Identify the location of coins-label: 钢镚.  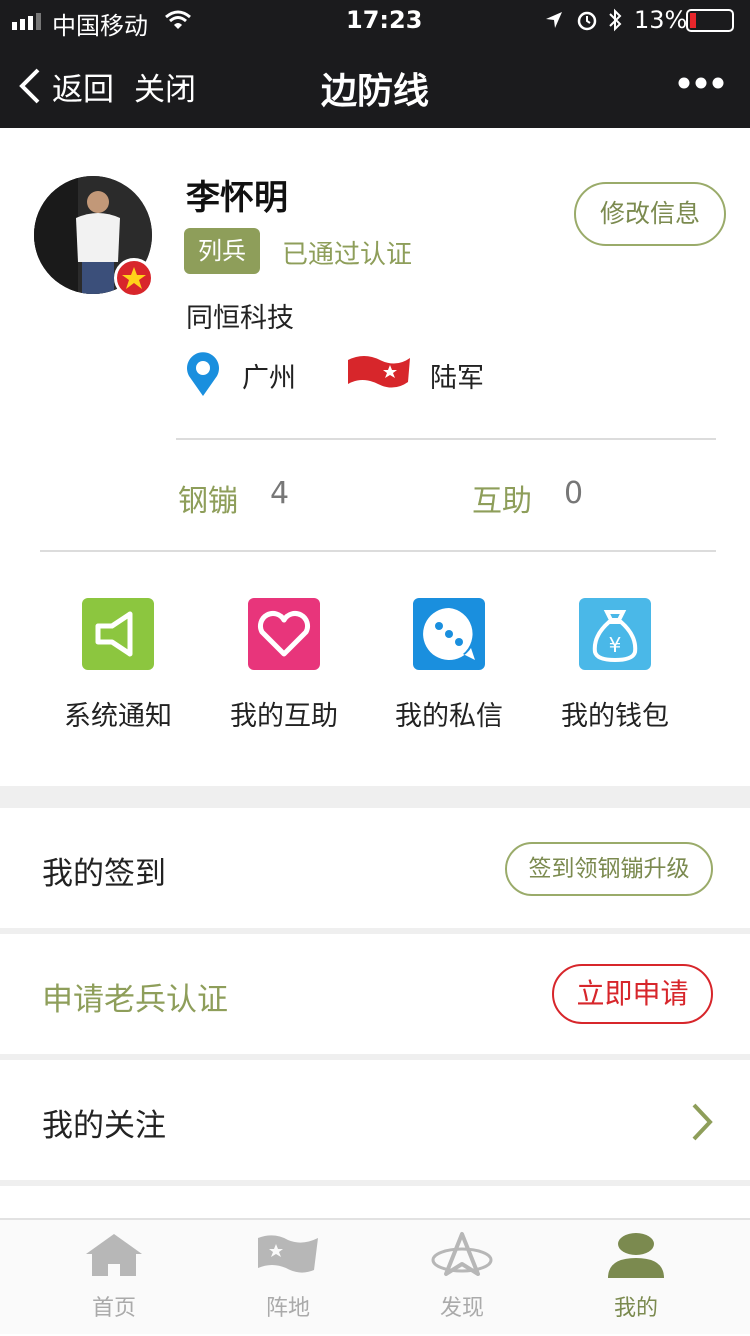
(208, 501).